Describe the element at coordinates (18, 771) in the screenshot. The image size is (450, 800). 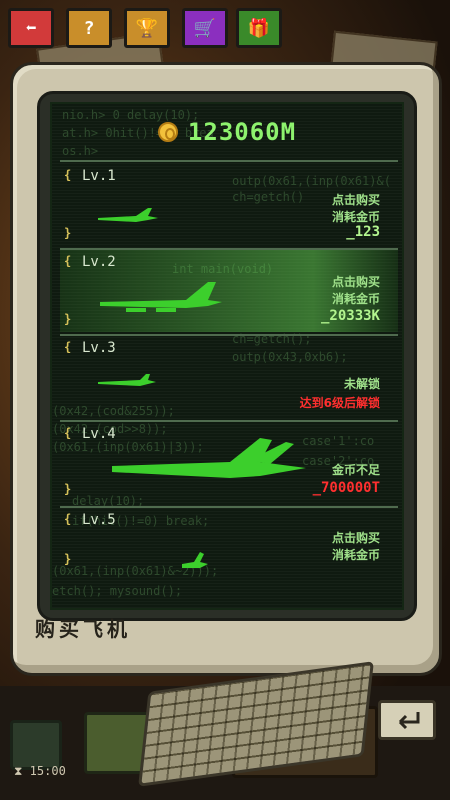
I see `hourglass-icon: ⧗` at that location.